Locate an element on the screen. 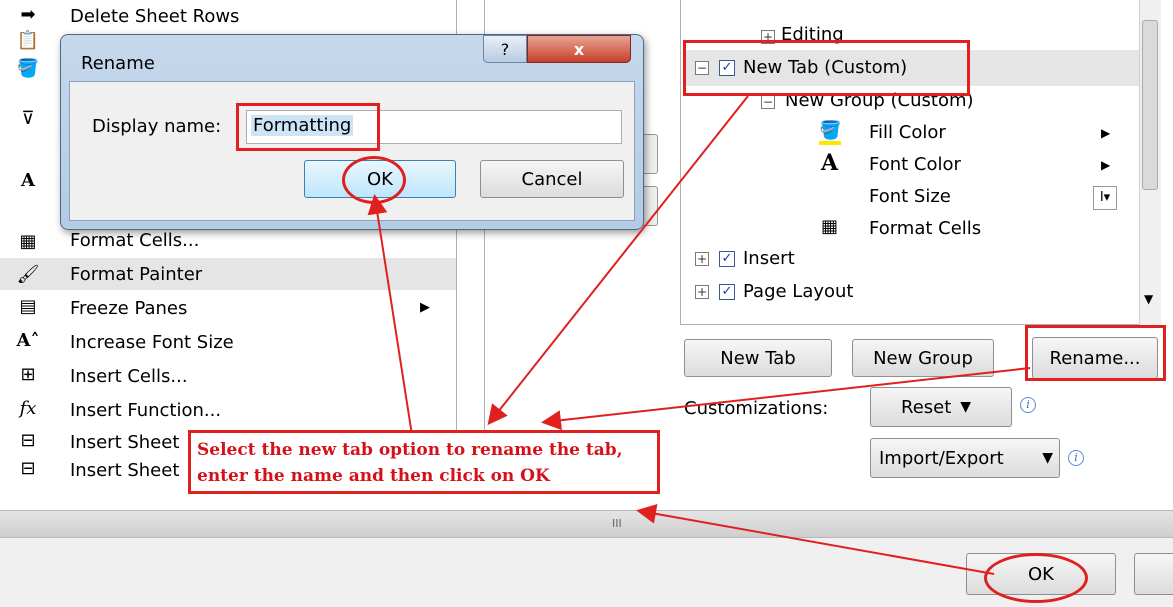  arrow-to-splitter is located at coordinates (815, 539).